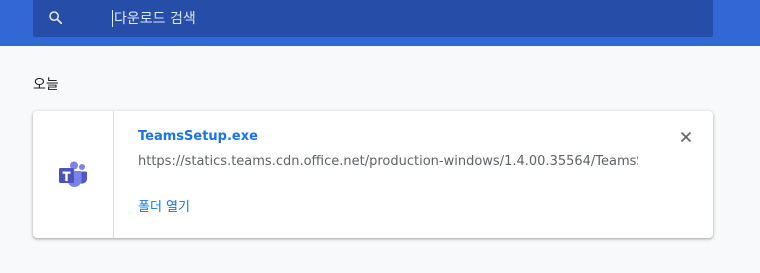 The width and height of the screenshot is (760, 273). I want to click on search-box, so click(373, 18).